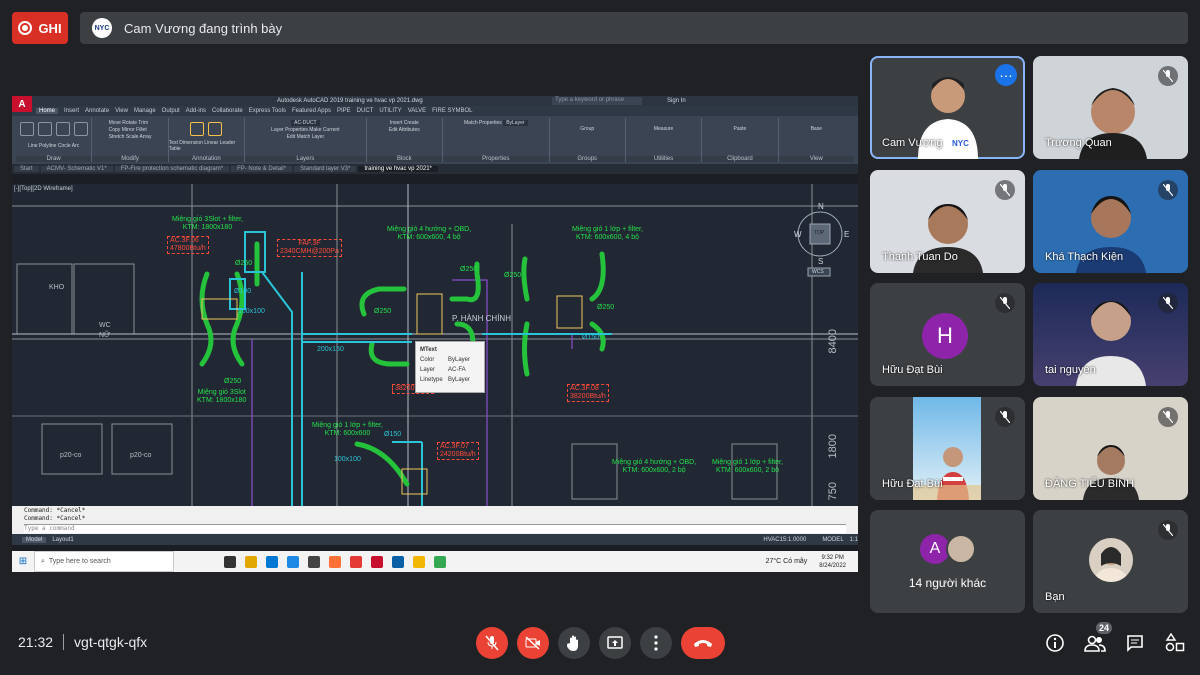  What do you see at coordinates (305, 159) in the screenshot?
I see `ribbon-group-label: Layers` at bounding box center [305, 159].